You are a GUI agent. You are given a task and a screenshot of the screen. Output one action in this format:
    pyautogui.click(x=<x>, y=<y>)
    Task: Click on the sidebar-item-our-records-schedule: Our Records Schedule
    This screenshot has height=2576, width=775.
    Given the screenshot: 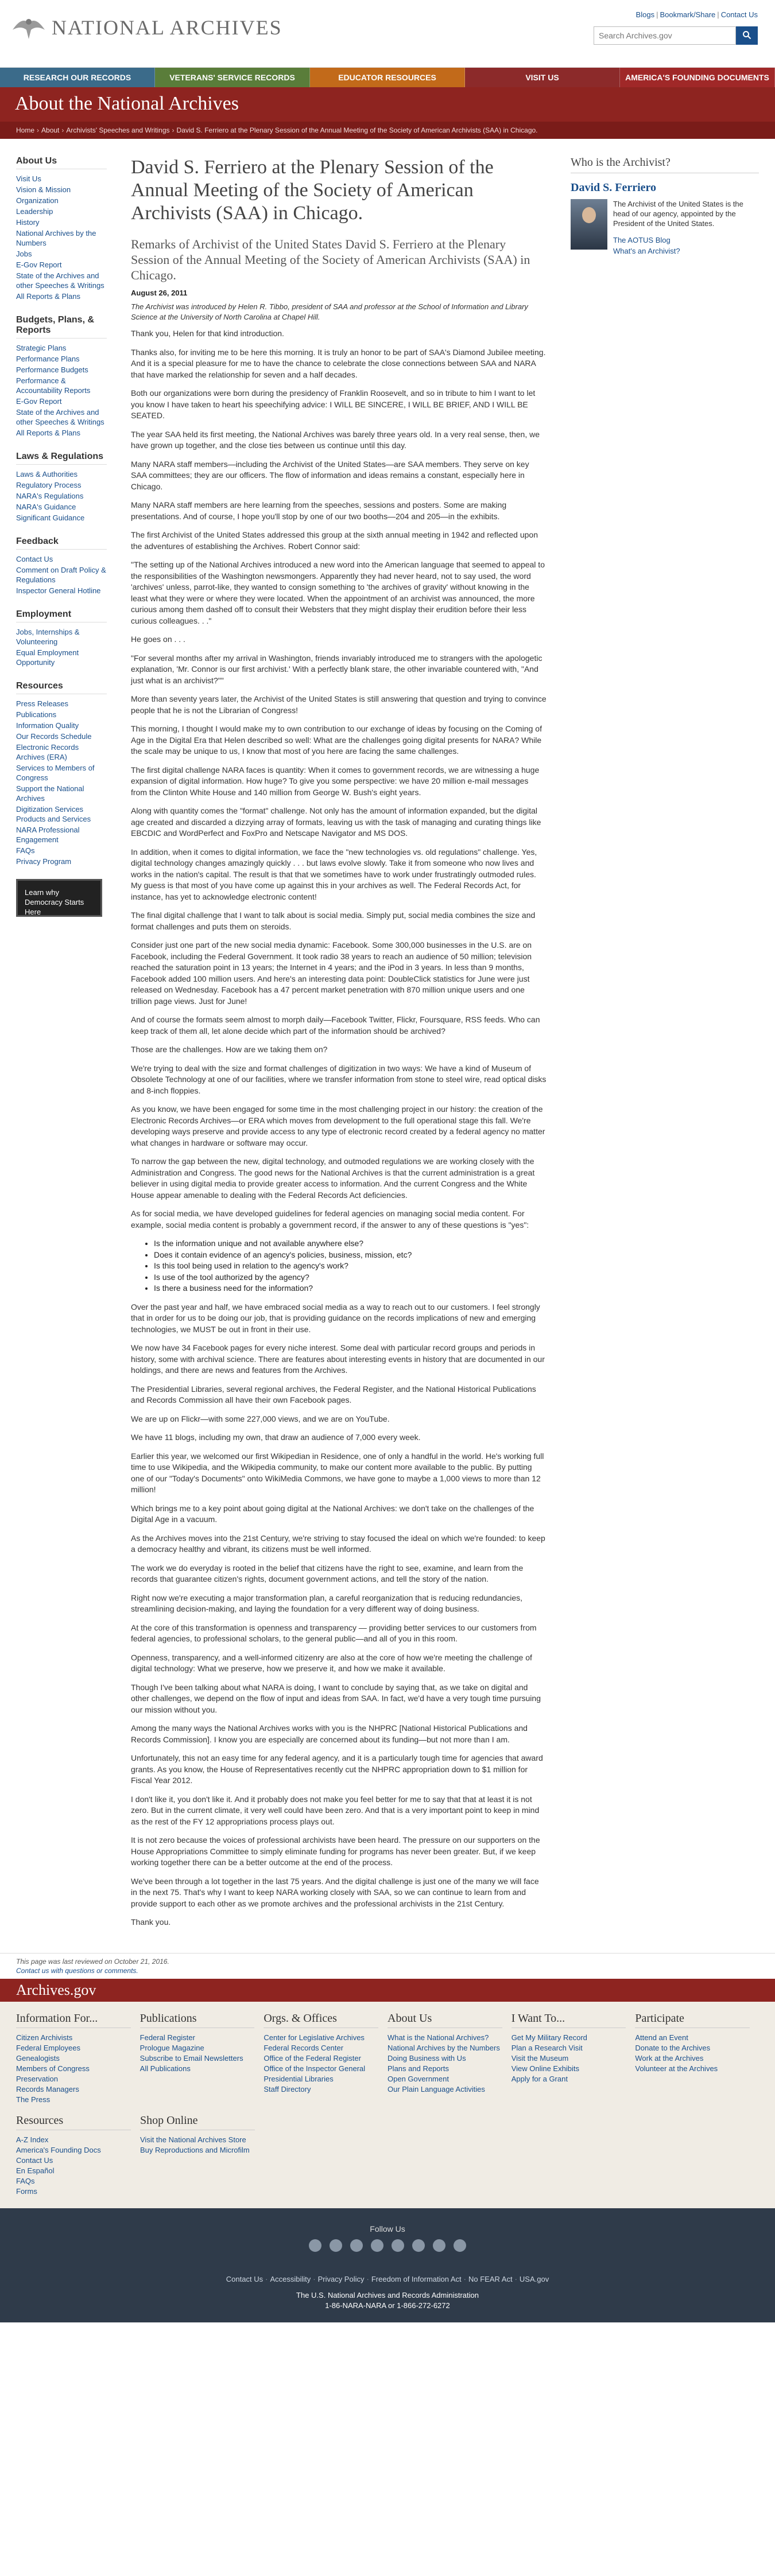 What is the action you would take?
    pyautogui.click(x=54, y=736)
    